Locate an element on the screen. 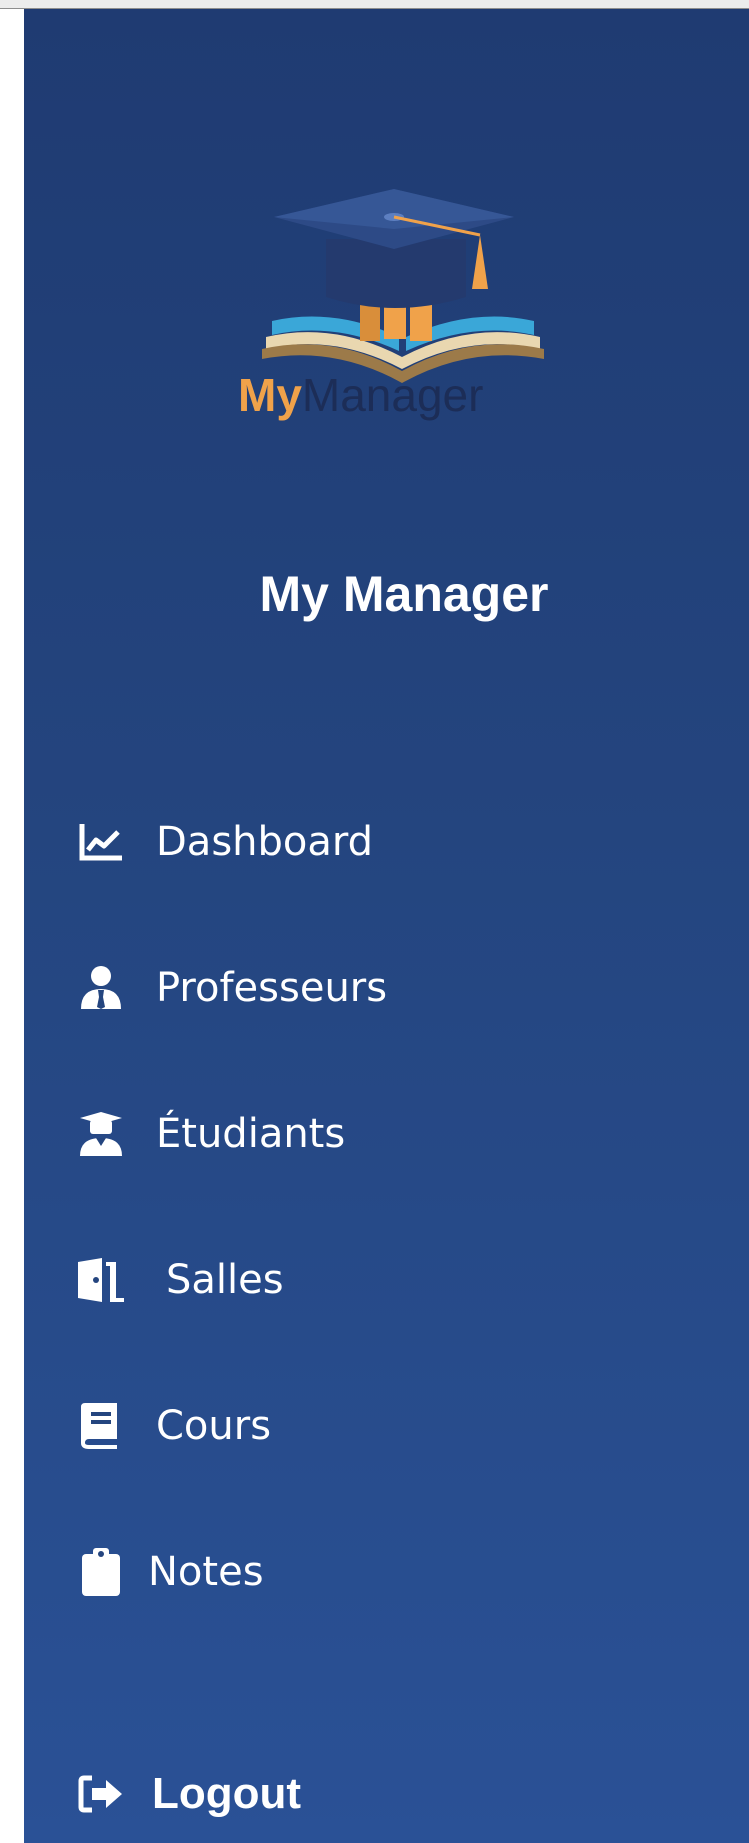 This screenshot has height=1843, width=749. app-logo: MyManager is located at coordinates (424, 304).